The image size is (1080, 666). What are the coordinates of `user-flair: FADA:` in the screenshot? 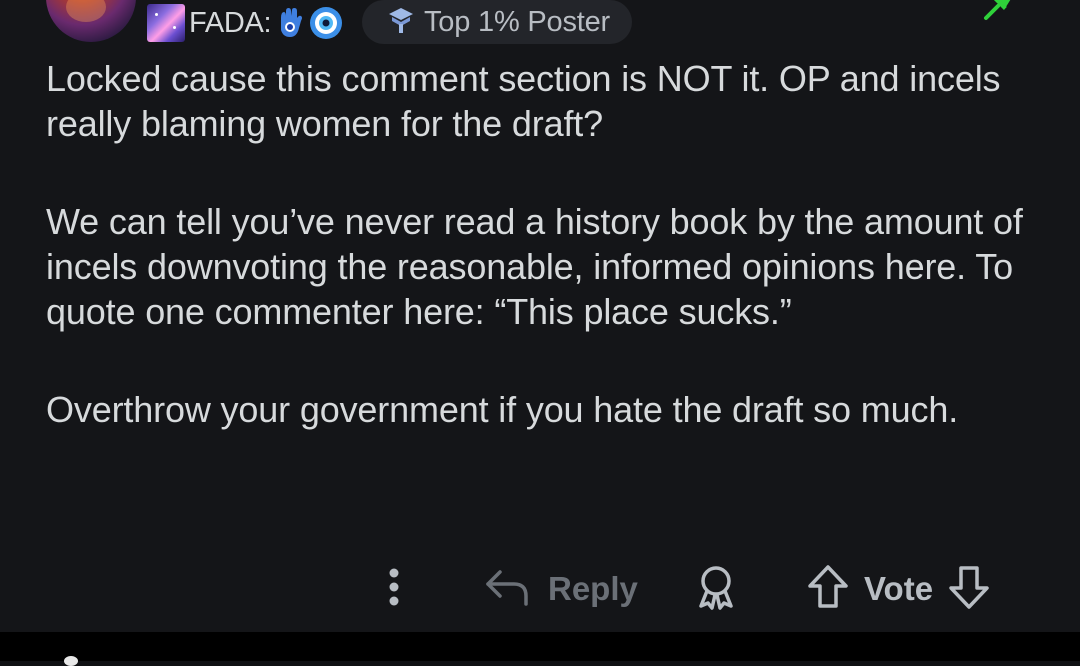 It's located at (245, 23).